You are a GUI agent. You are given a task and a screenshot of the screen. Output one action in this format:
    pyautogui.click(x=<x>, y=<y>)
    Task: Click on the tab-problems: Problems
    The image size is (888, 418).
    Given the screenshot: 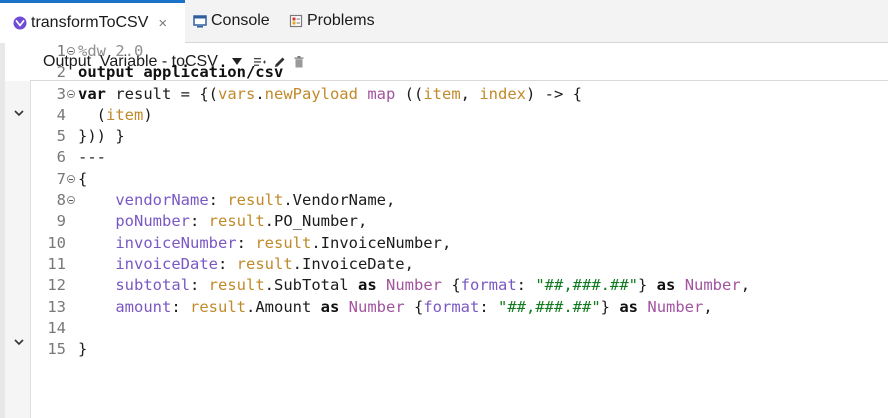 What is the action you would take?
    pyautogui.click(x=332, y=21)
    